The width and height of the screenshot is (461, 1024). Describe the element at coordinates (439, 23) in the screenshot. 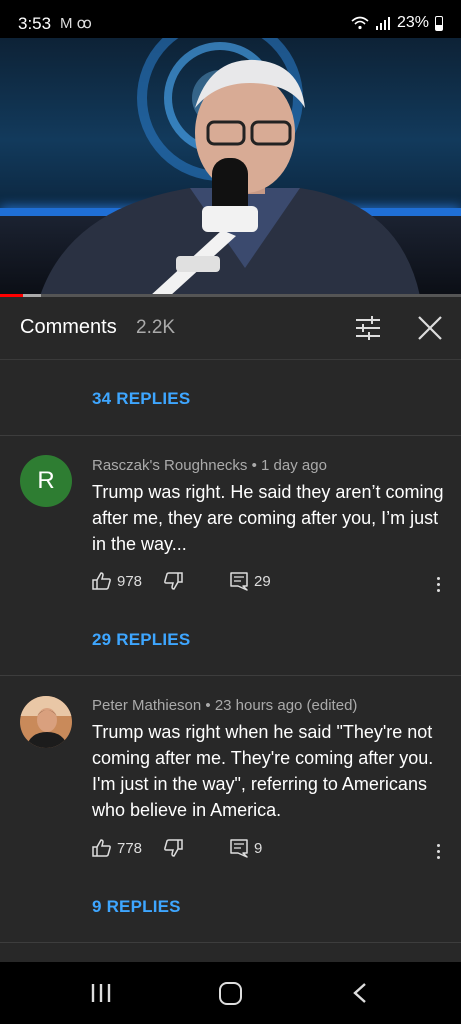

I see `battery-icon` at that location.